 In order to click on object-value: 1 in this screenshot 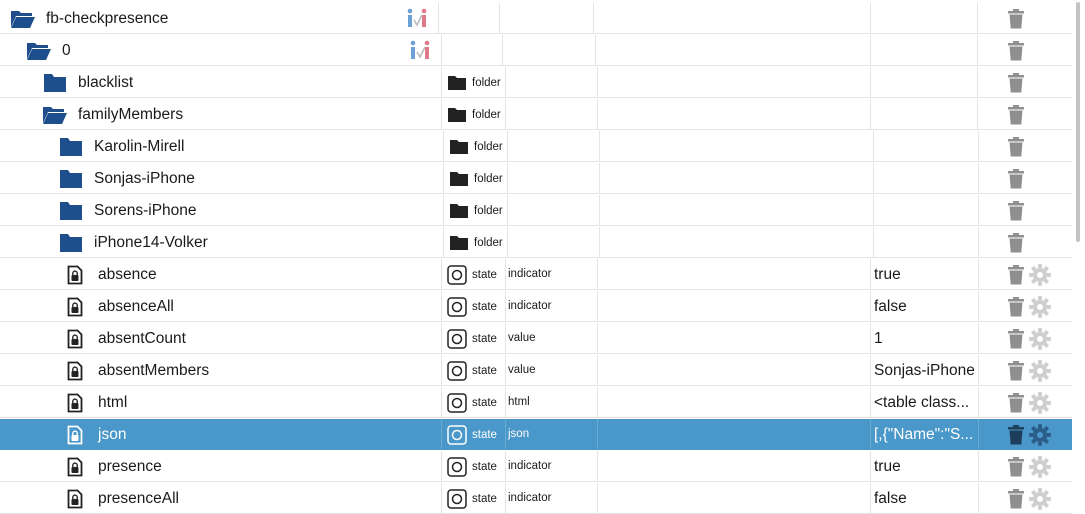, I will do `click(926, 338)`.